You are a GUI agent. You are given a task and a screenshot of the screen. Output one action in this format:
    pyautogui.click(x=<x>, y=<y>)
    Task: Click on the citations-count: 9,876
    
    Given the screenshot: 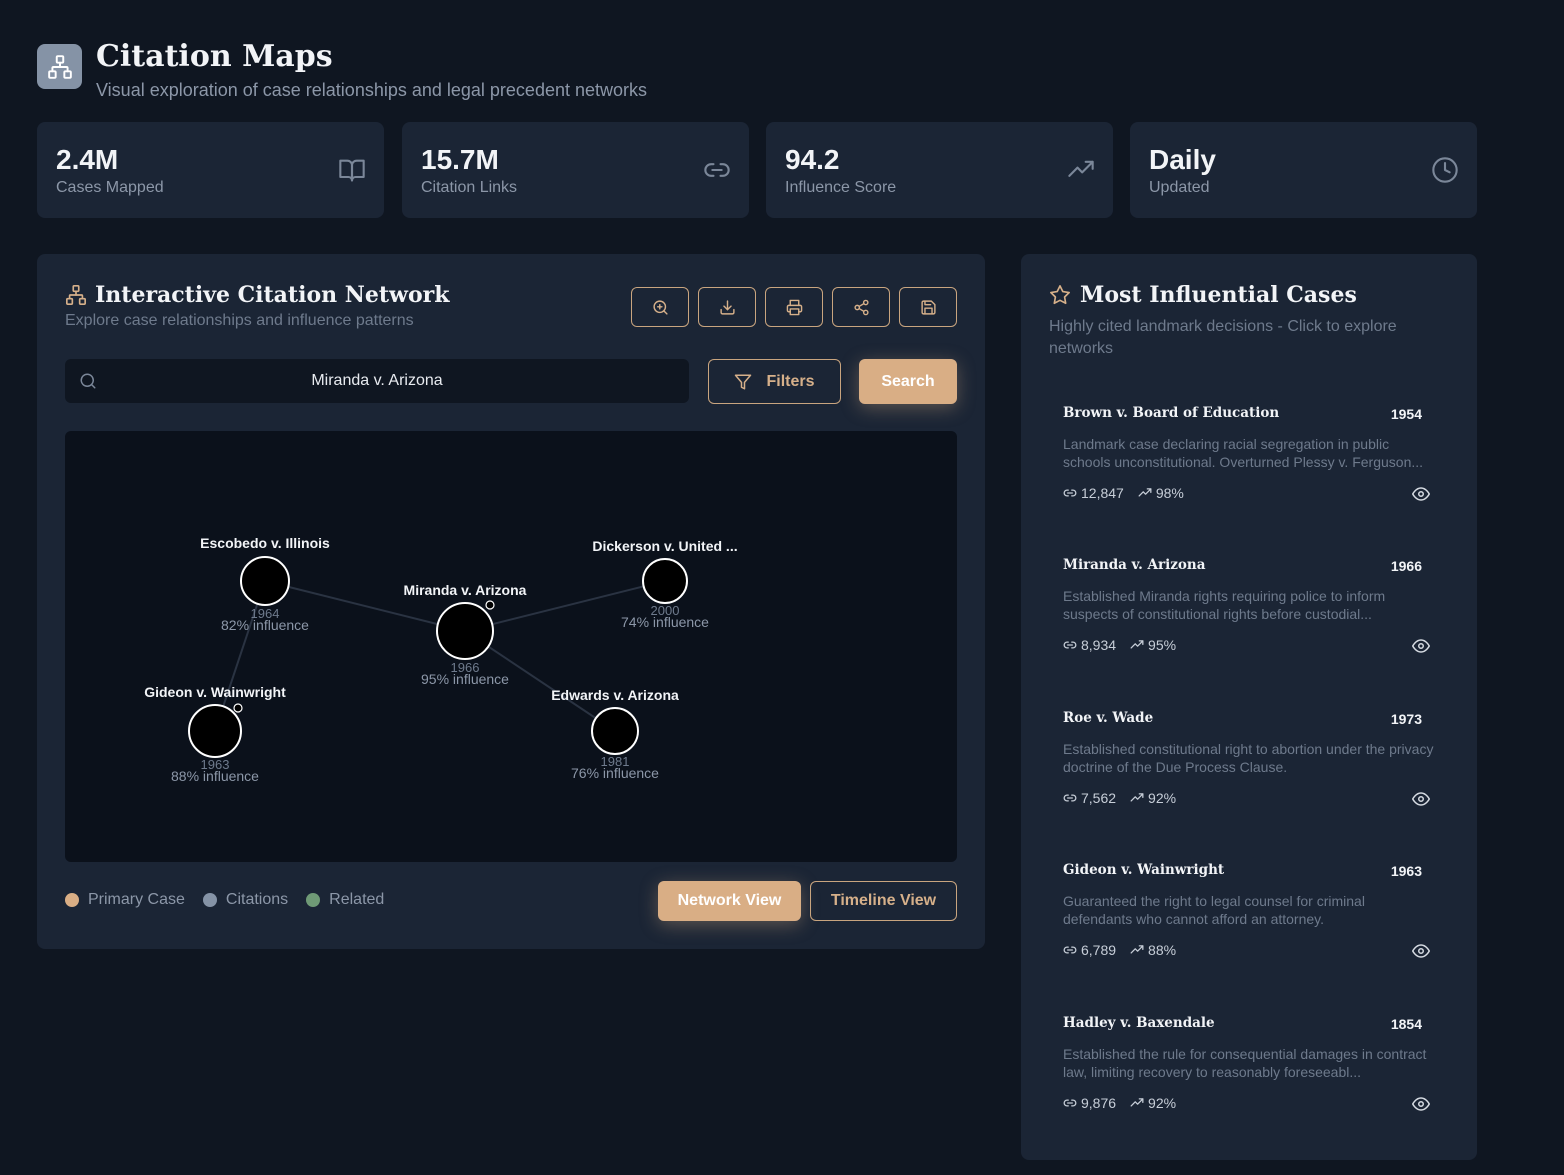 What is the action you would take?
    pyautogui.click(x=1089, y=1103)
    